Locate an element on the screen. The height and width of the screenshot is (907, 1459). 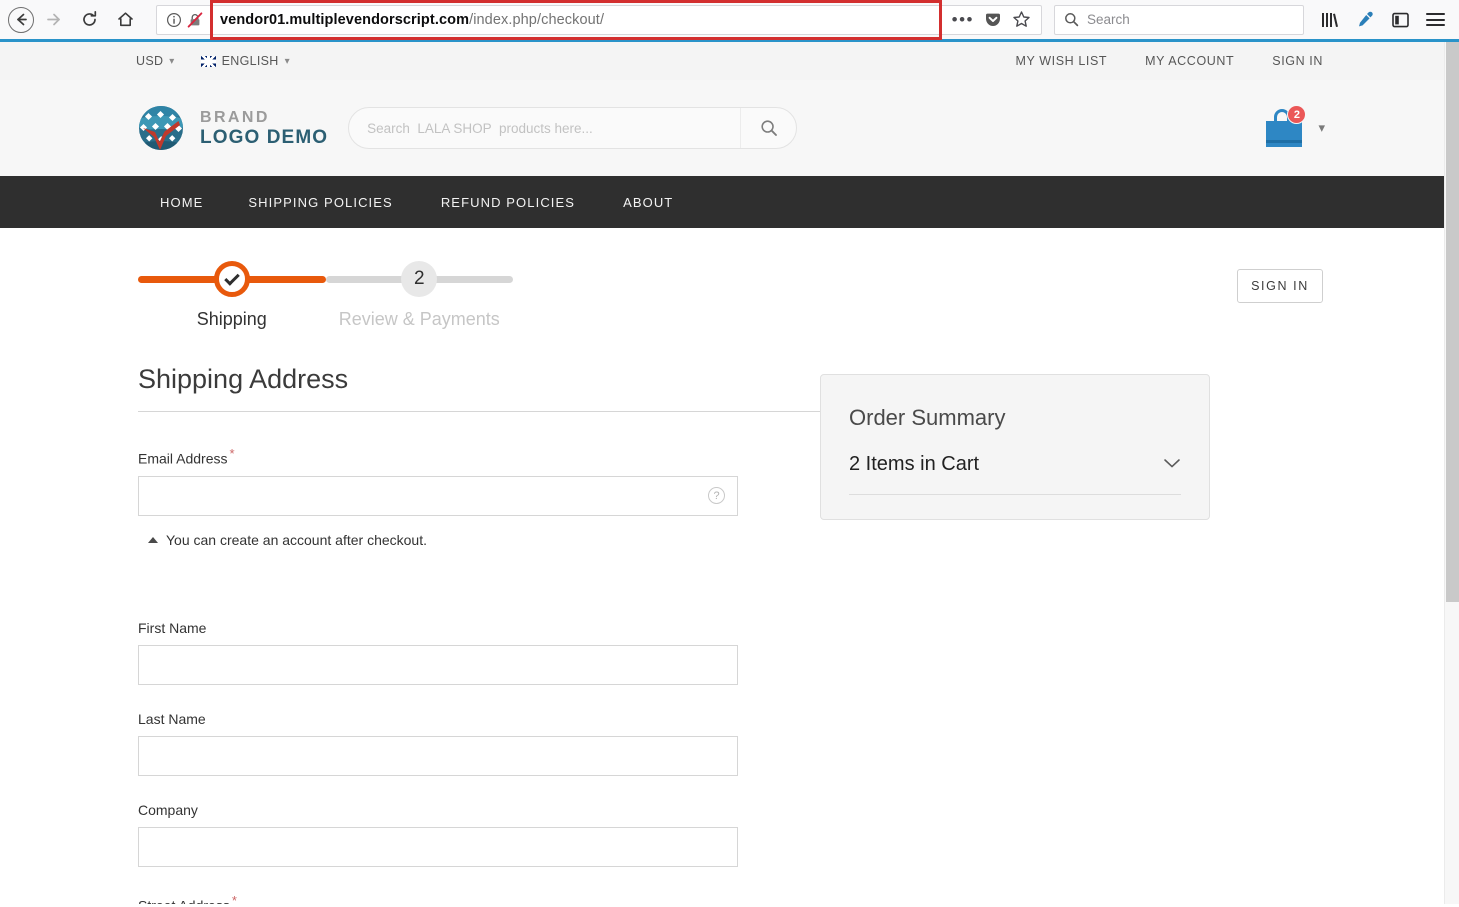
scrollbar-thumb is located at coordinates (1452, 322).